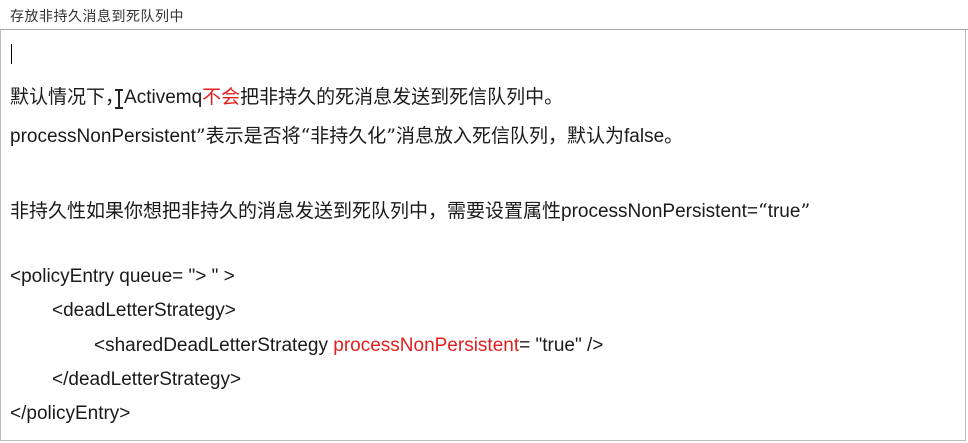  Describe the element at coordinates (97, 17) in the screenshot. I see `document-title: 存放非持久消息到死队列中` at that location.